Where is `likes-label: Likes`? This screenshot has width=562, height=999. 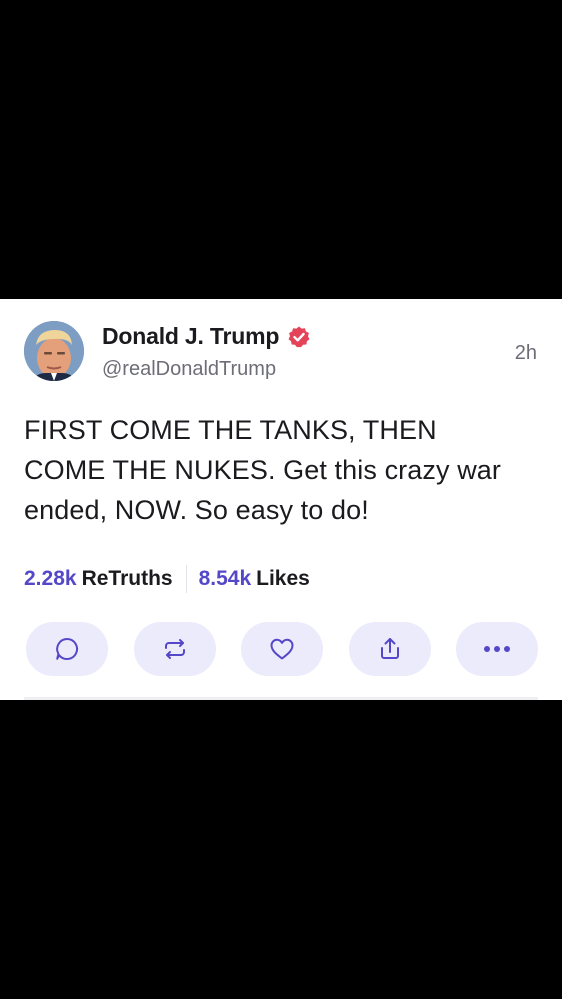 likes-label: Likes is located at coordinates (283, 579).